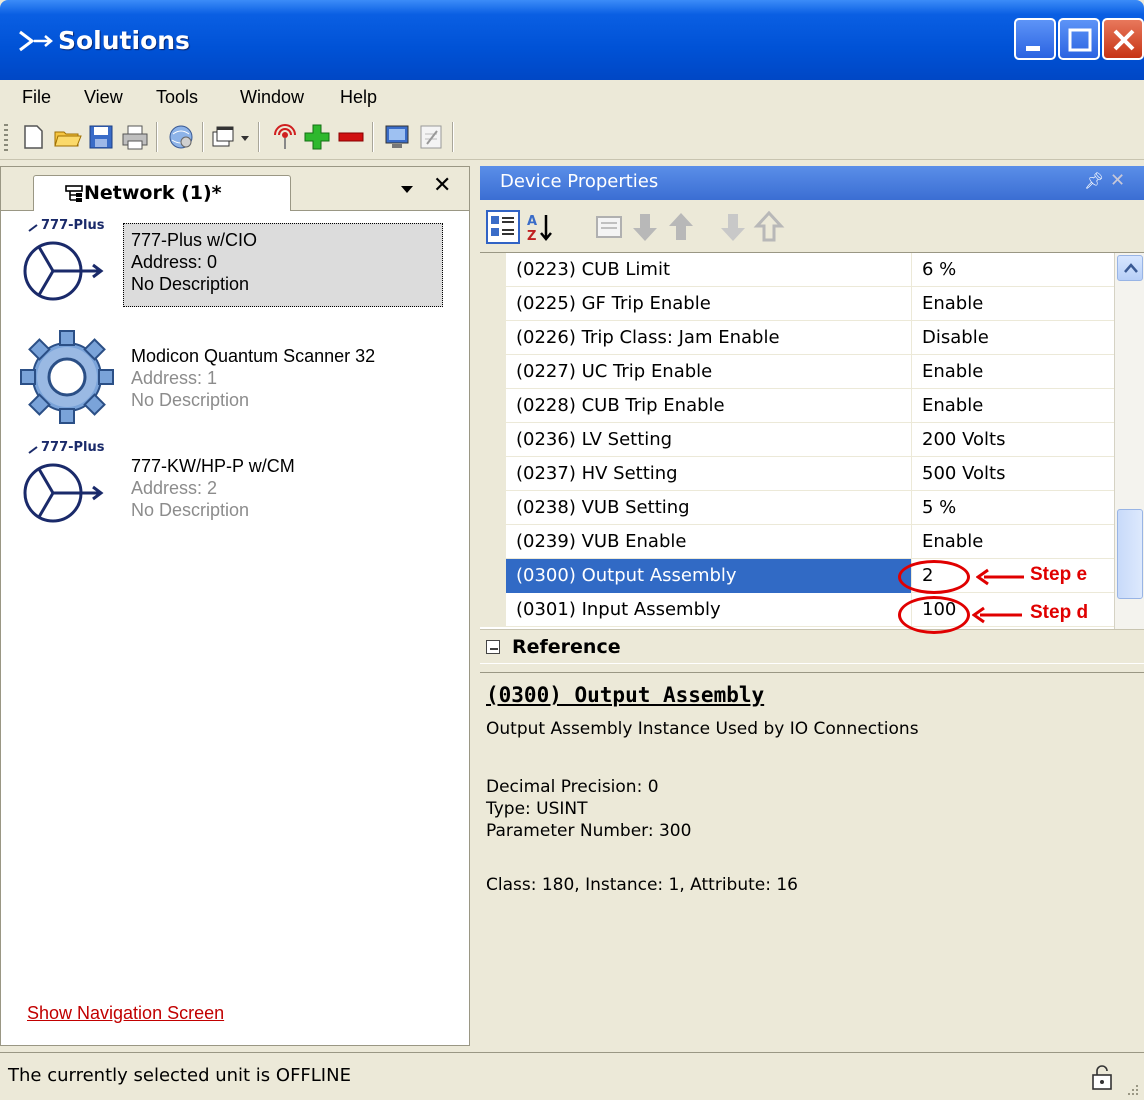 The width and height of the screenshot is (1144, 1100). I want to click on add-device-icon, so click(317, 137).